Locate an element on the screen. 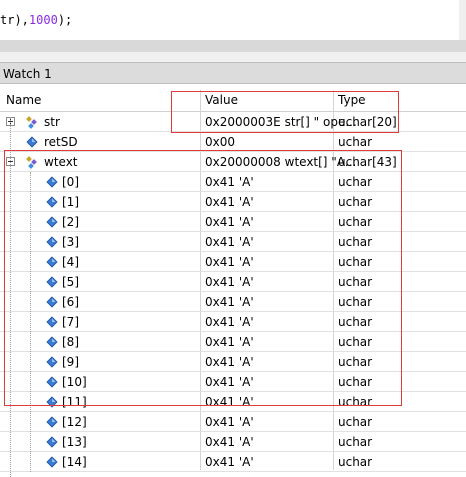 Image resolution: width=466 pixels, height=477 pixels. watch-row: [14] 0x41 'A' uchar is located at coordinates (233, 462).